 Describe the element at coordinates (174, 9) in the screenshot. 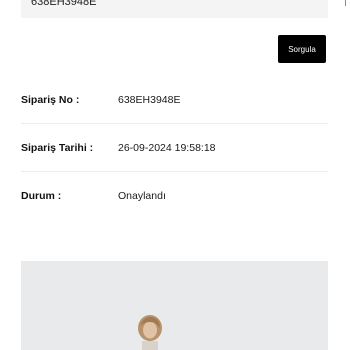

I see `order-number-input` at that location.